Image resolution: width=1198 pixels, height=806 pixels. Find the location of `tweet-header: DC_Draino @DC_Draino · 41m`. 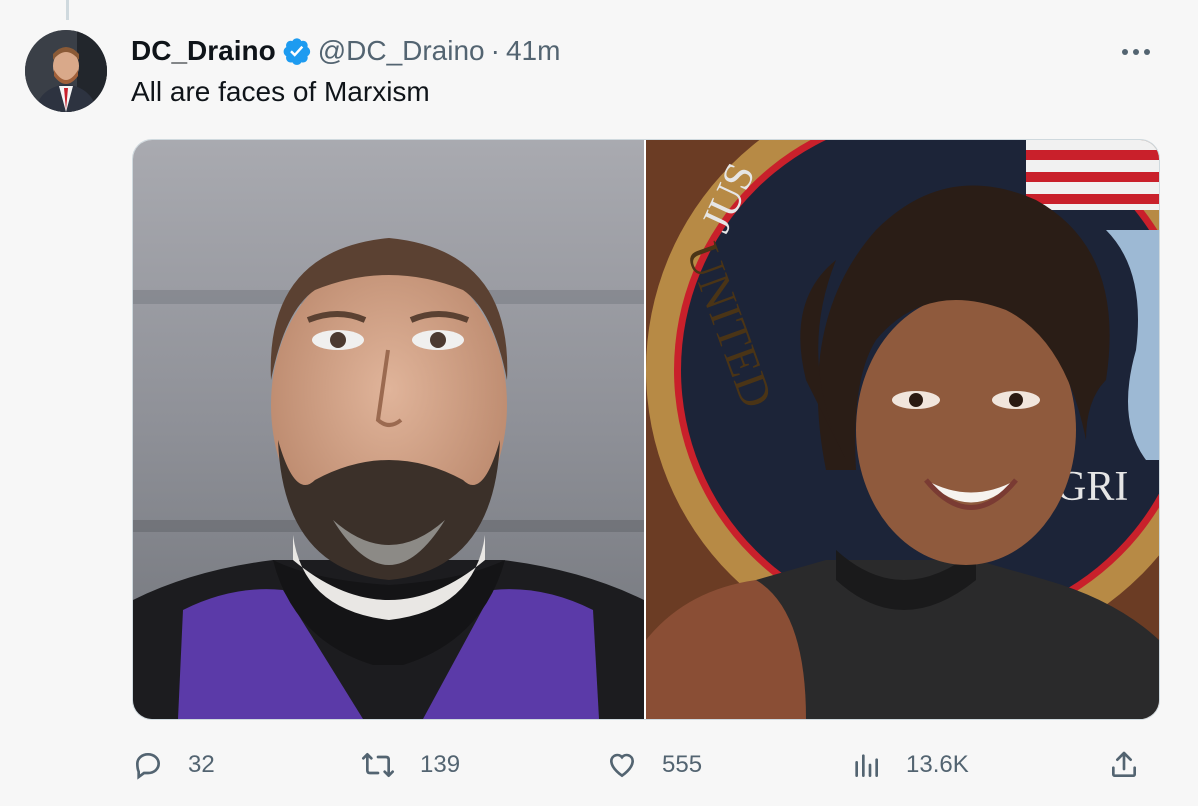

tweet-header: DC_Draino @DC_Draino · 41m is located at coordinates (345, 51).